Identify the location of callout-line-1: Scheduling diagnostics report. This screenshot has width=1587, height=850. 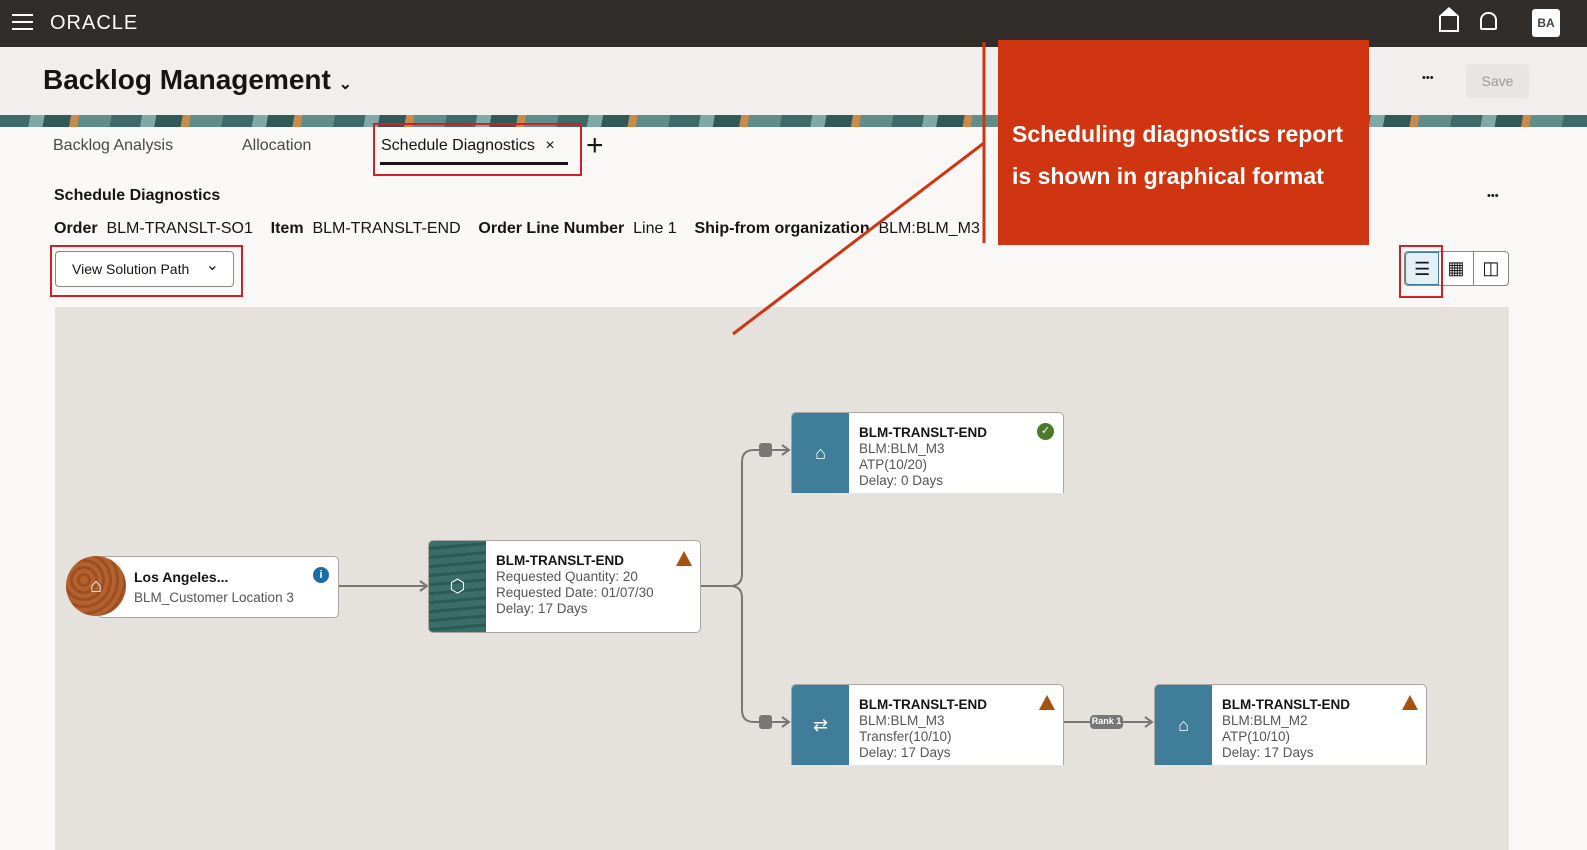
(1177, 134).